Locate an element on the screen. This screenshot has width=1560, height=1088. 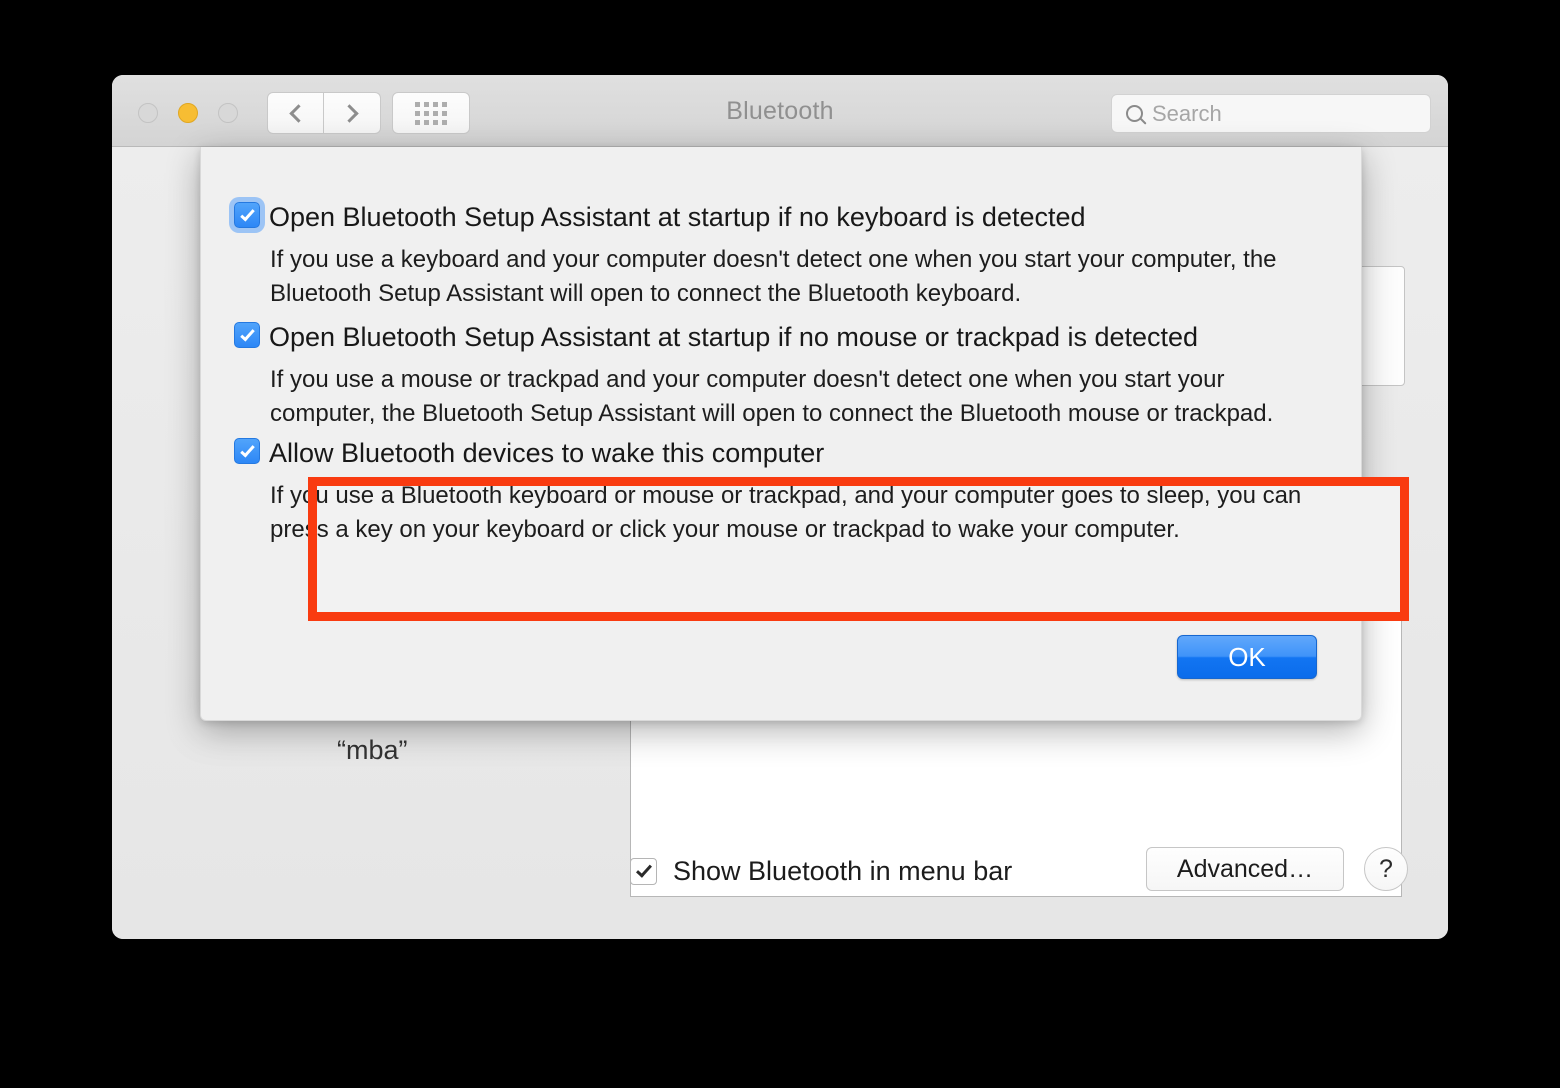
keyboard-setup-assistant-checkbox is located at coordinates (247, 215).